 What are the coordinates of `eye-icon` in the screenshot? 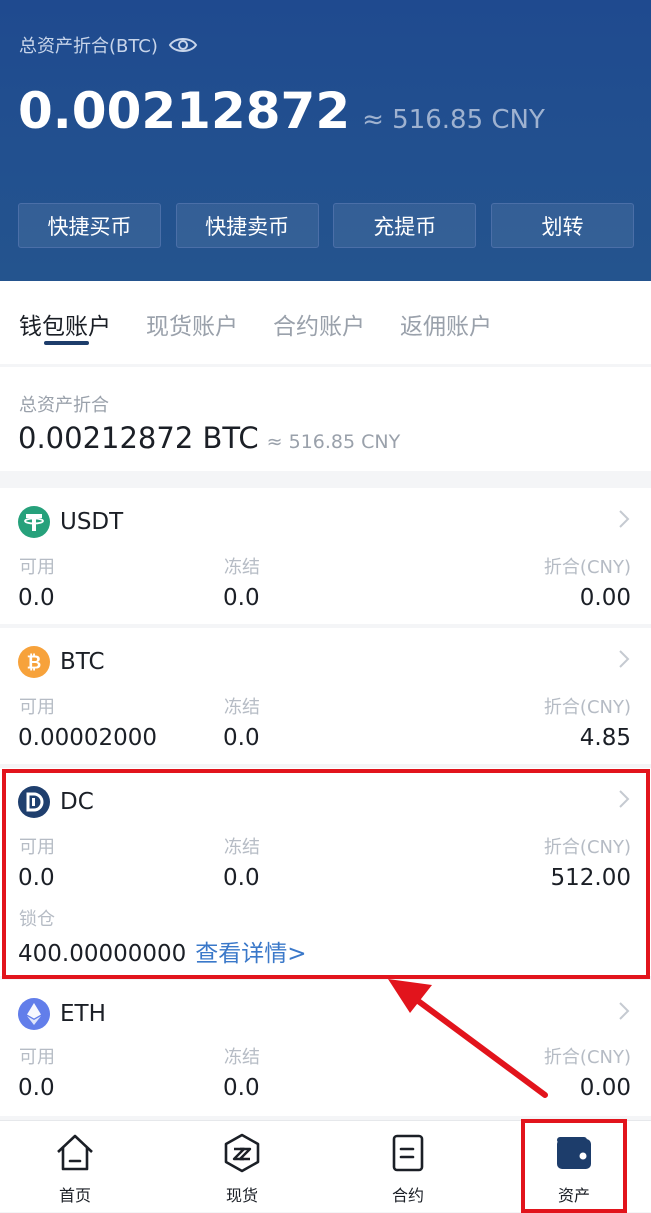 It's located at (183, 45).